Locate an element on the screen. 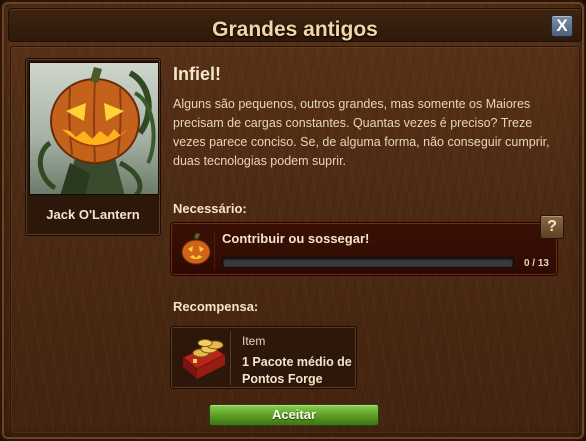 This screenshot has height=441, width=586. requirement-progress-bar is located at coordinates (368, 262).